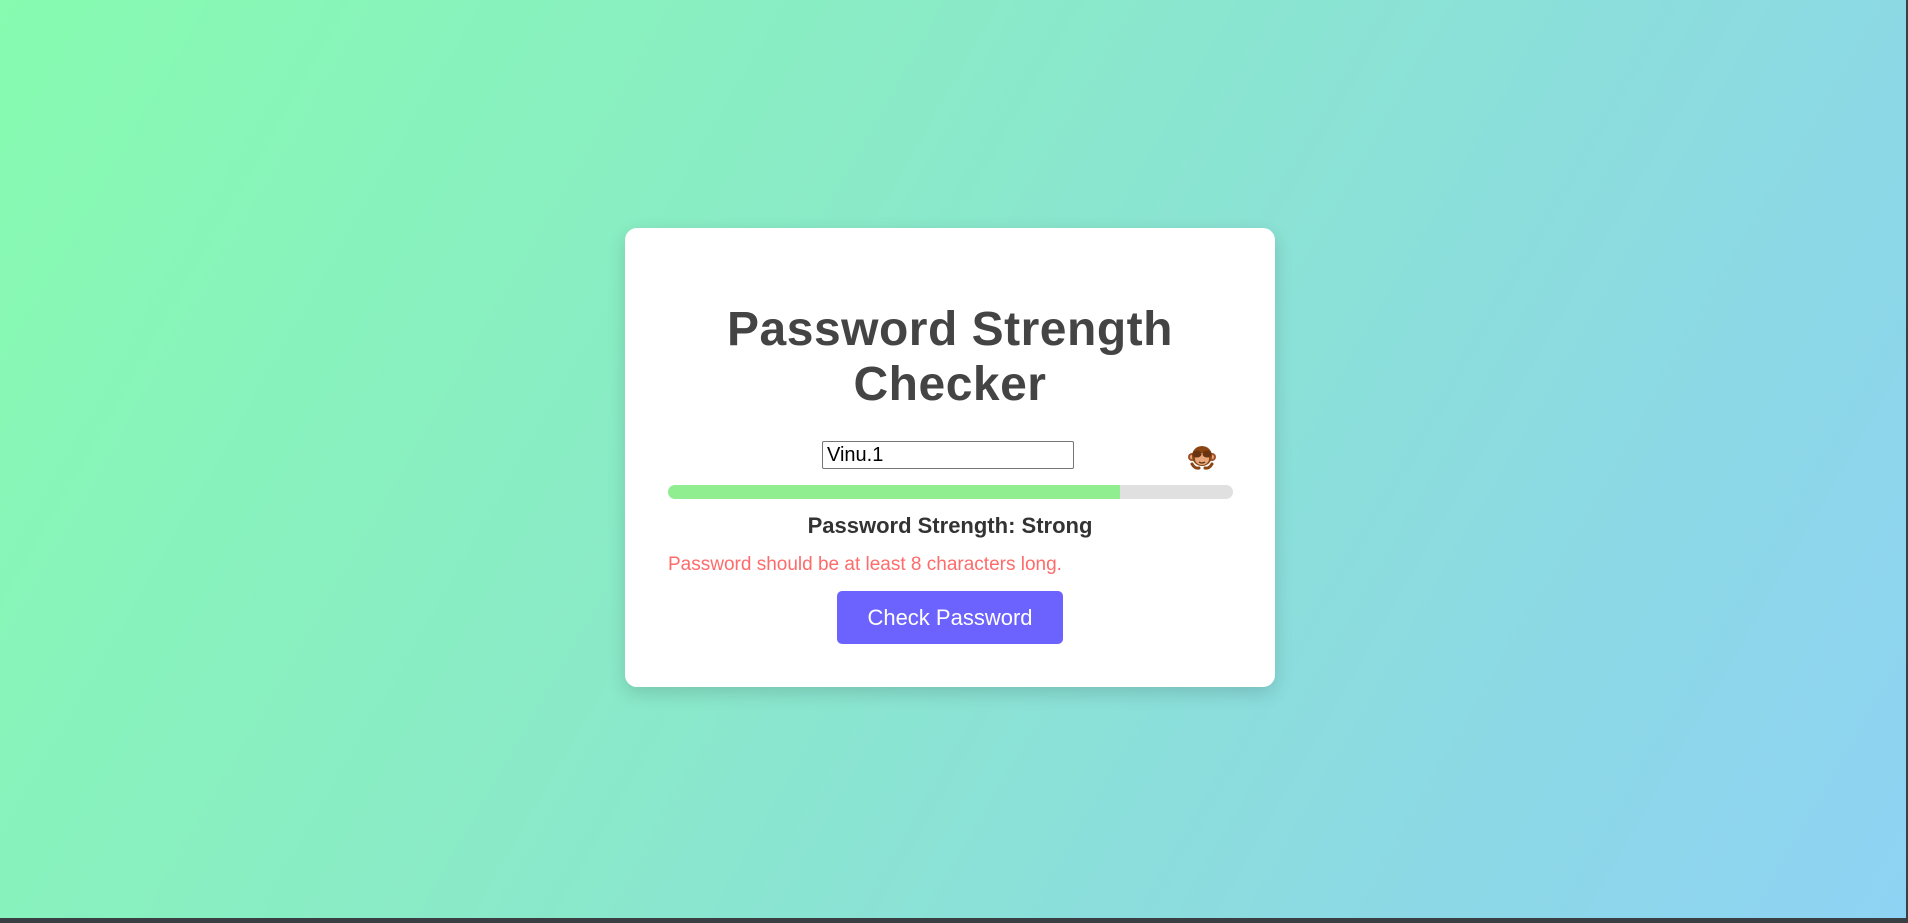 This screenshot has height=923, width=1908. Describe the element at coordinates (914, 525) in the screenshot. I see `strength-label: Password Strength:` at that location.